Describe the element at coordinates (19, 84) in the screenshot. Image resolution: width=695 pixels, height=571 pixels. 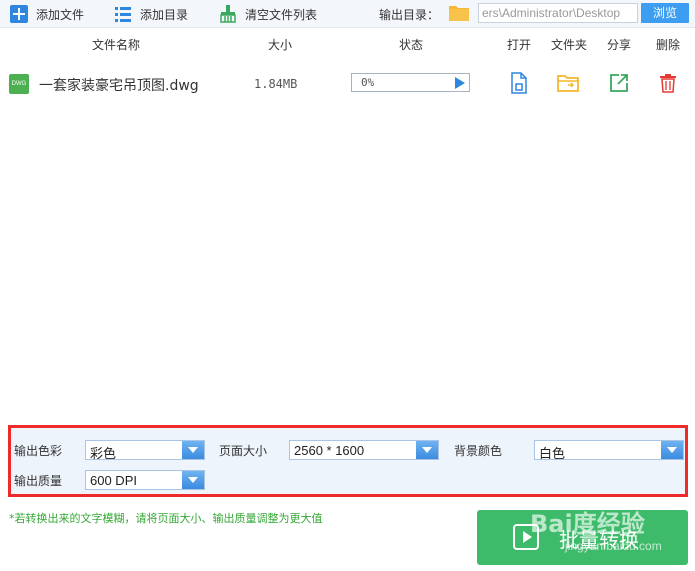
I see `dwg-file-icon: DWG` at that location.